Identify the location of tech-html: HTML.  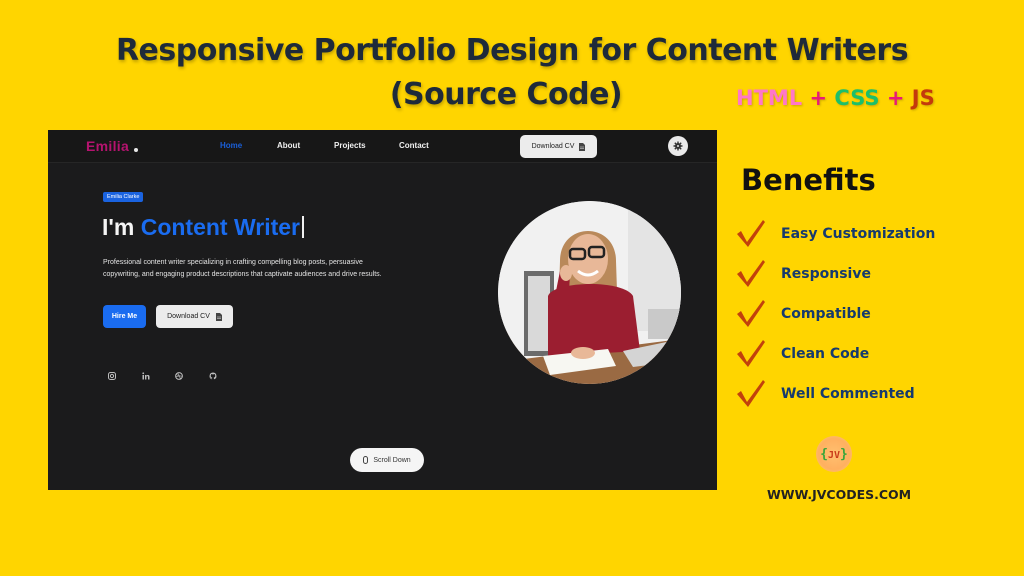
(769, 98).